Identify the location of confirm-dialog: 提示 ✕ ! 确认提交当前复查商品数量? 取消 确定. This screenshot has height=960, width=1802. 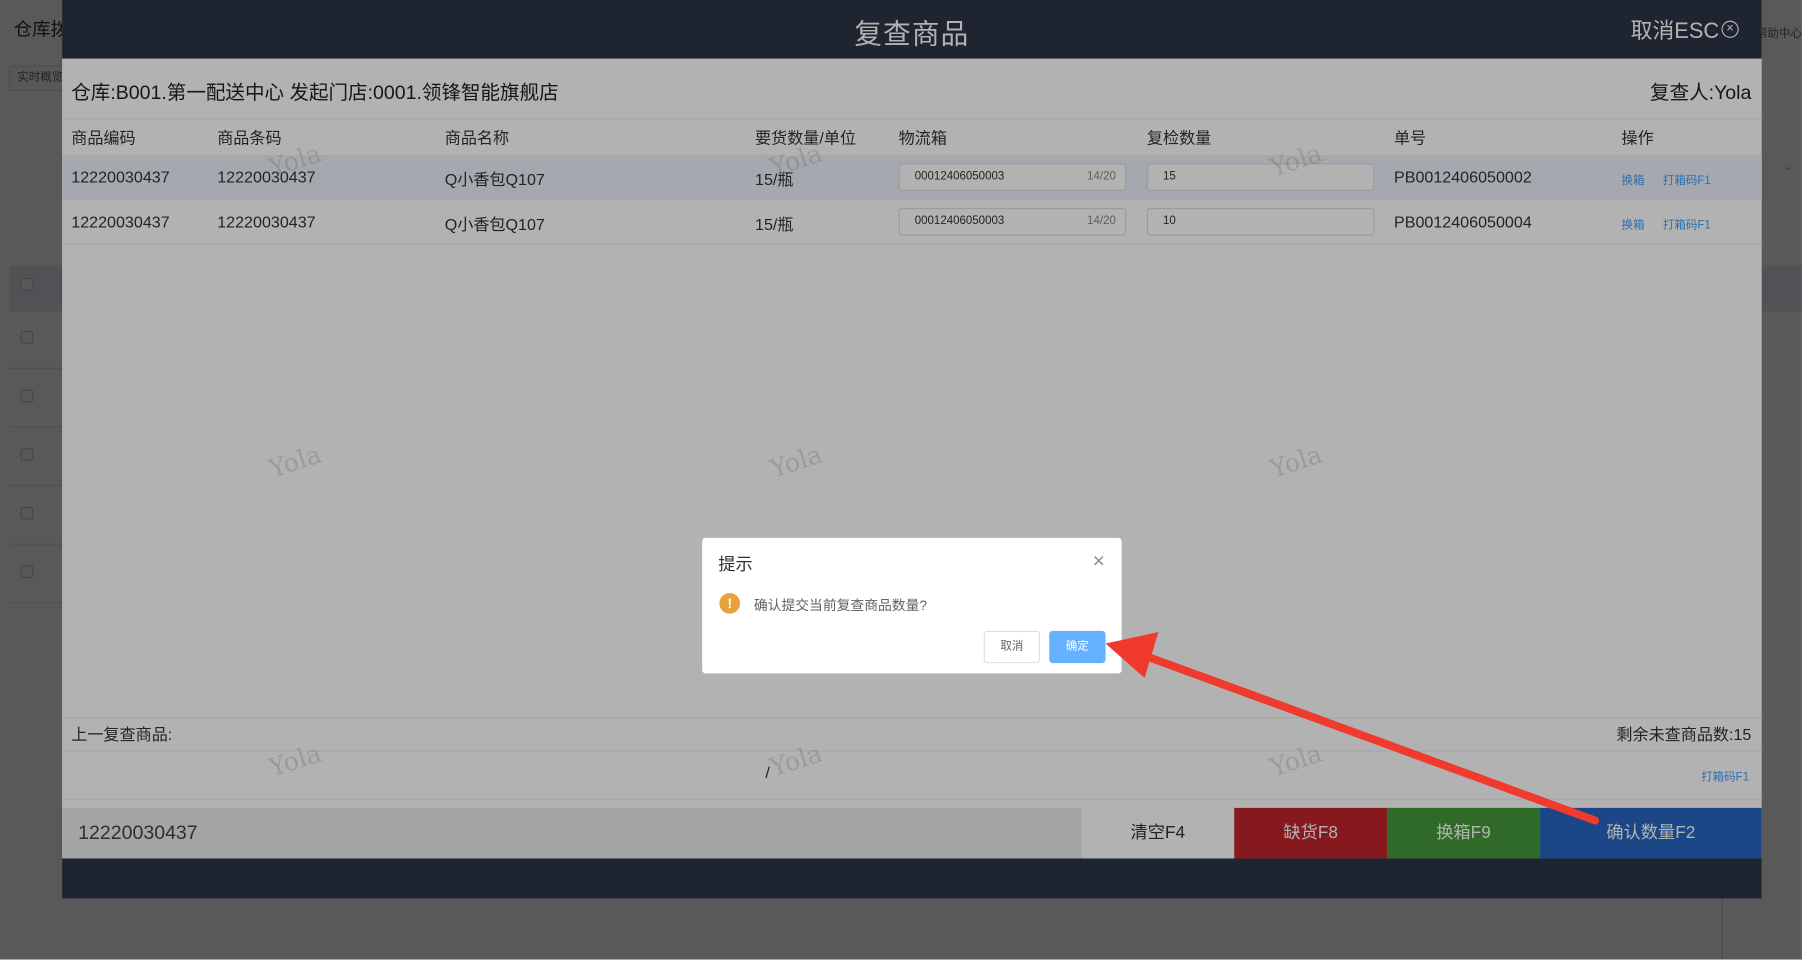
(912, 605).